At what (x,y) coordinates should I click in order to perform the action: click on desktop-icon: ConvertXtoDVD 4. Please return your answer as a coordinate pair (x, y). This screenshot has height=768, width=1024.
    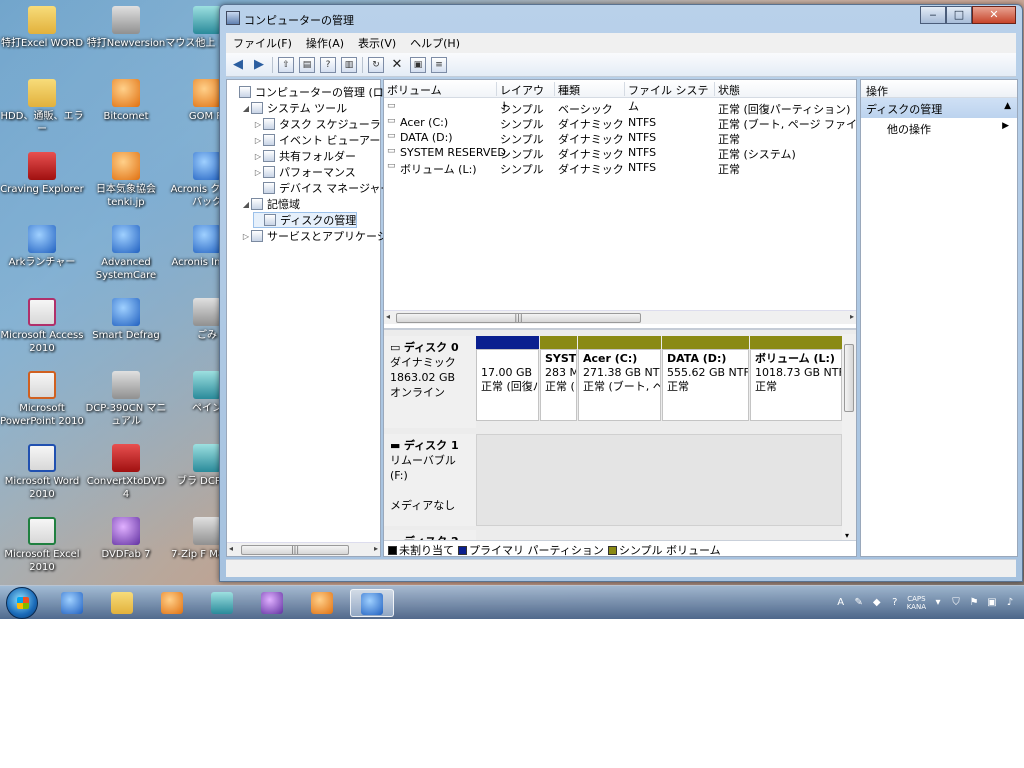
    Looking at the image, I should click on (126, 472).